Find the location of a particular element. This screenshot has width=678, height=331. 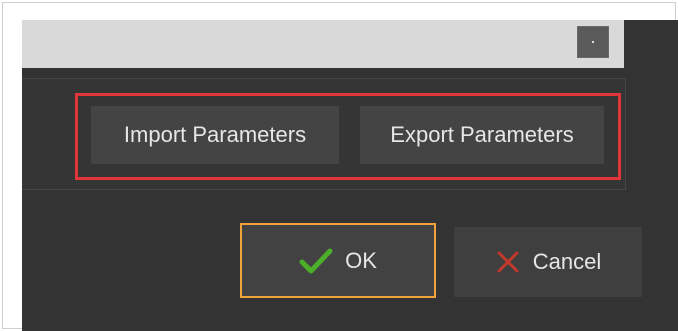

scroll-button is located at coordinates (593, 42).